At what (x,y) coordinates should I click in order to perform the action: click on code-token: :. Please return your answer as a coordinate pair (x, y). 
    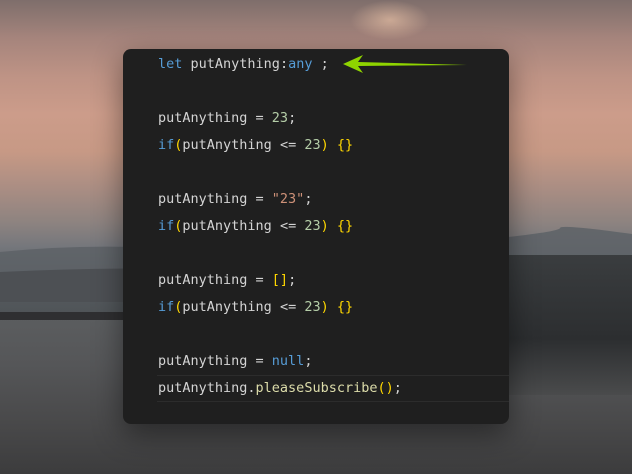
    Looking at the image, I should click on (284, 64).